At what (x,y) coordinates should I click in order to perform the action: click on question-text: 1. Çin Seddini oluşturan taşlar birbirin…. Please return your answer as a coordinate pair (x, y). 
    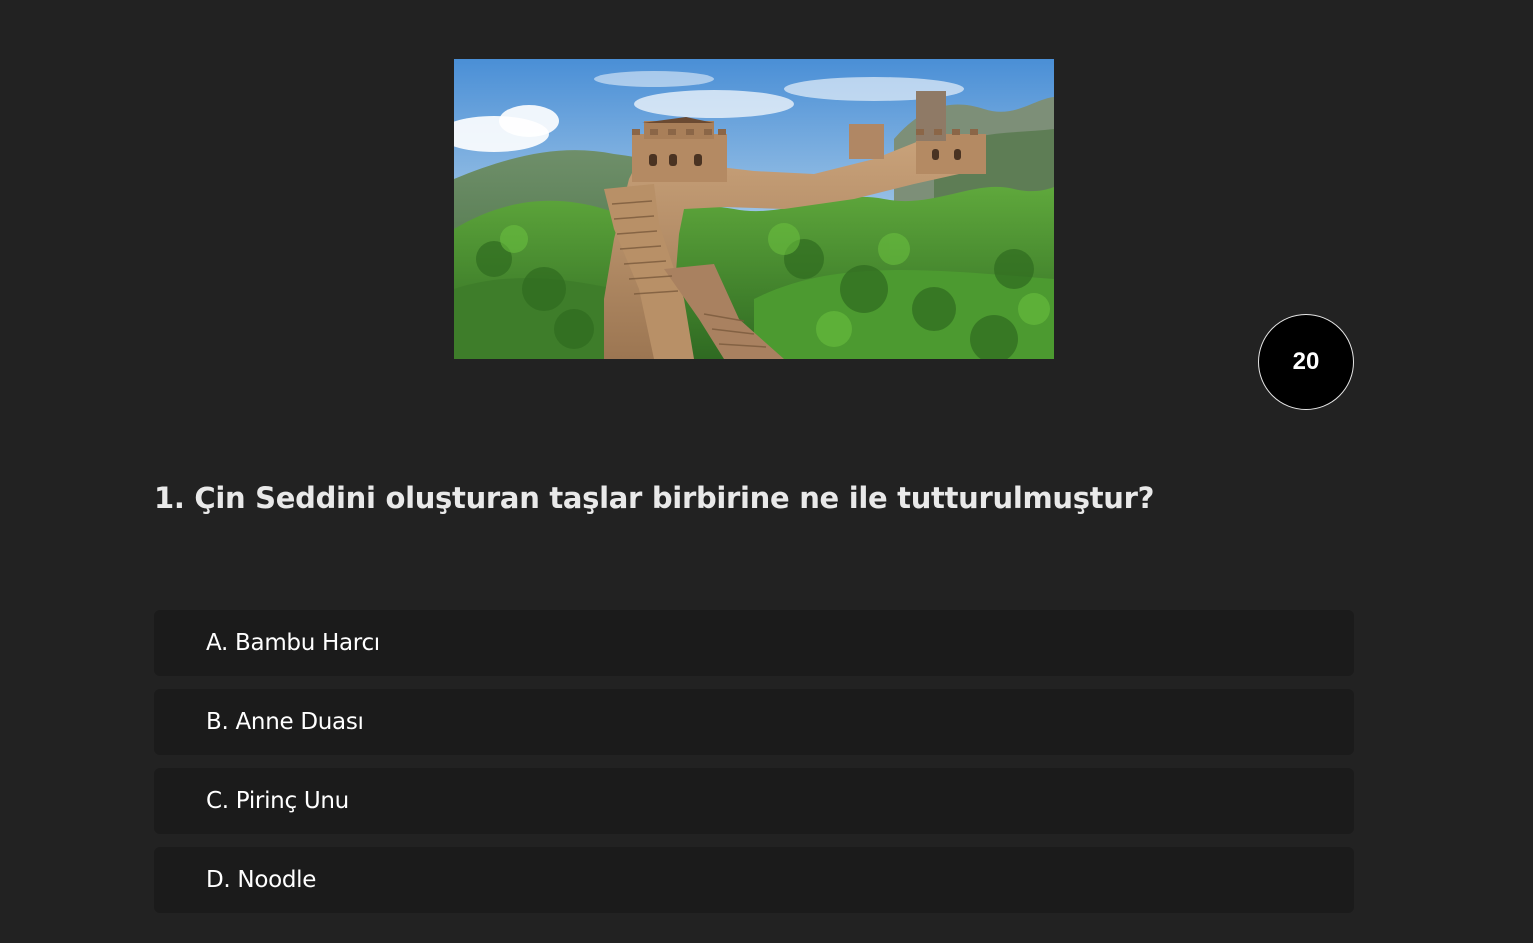
    Looking at the image, I should click on (654, 498).